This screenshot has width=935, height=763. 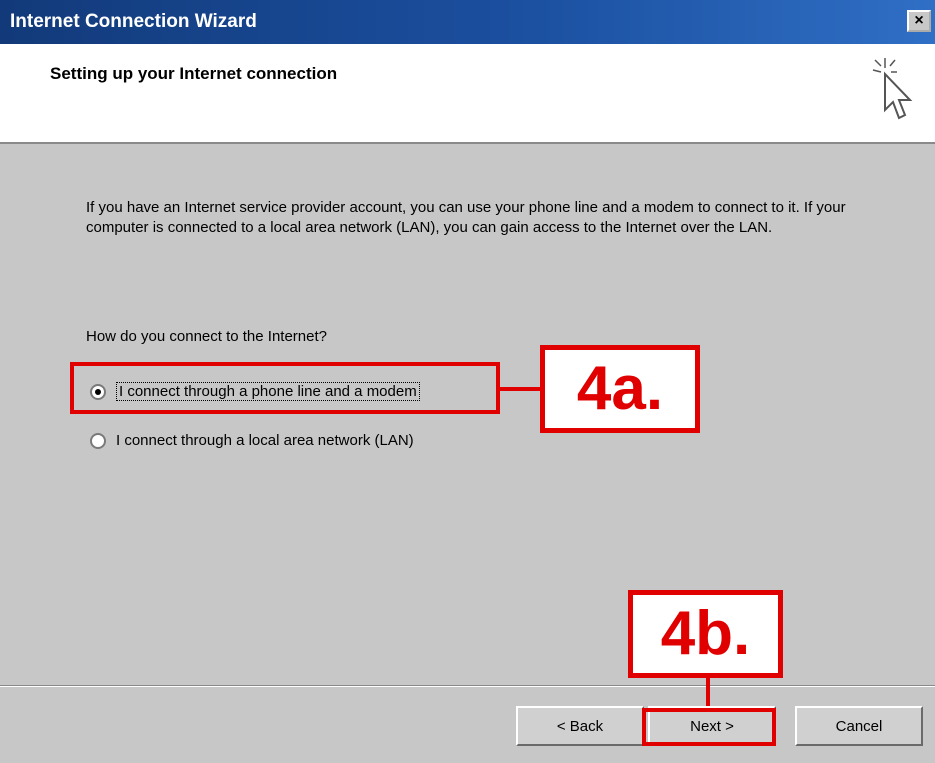 I want to click on footer-divider, so click(x=467, y=686).